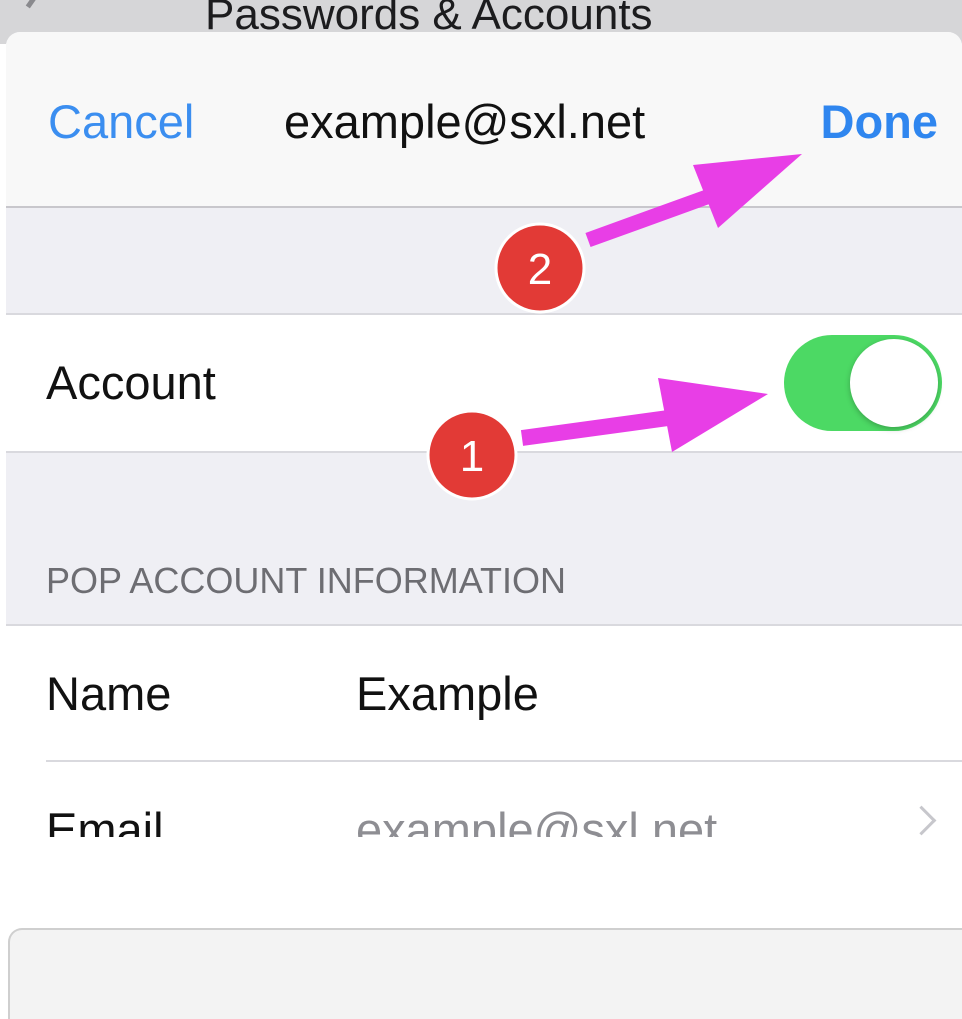 The width and height of the screenshot is (962, 1019). Describe the element at coordinates (921, 820) in the screenshot. I see `chevron-right-icon` at that location.